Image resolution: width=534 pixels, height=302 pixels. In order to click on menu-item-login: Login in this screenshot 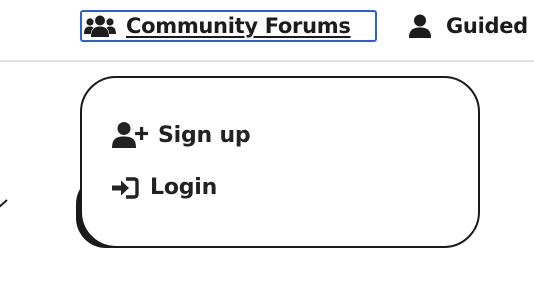, I will do `click(164, 187)`.